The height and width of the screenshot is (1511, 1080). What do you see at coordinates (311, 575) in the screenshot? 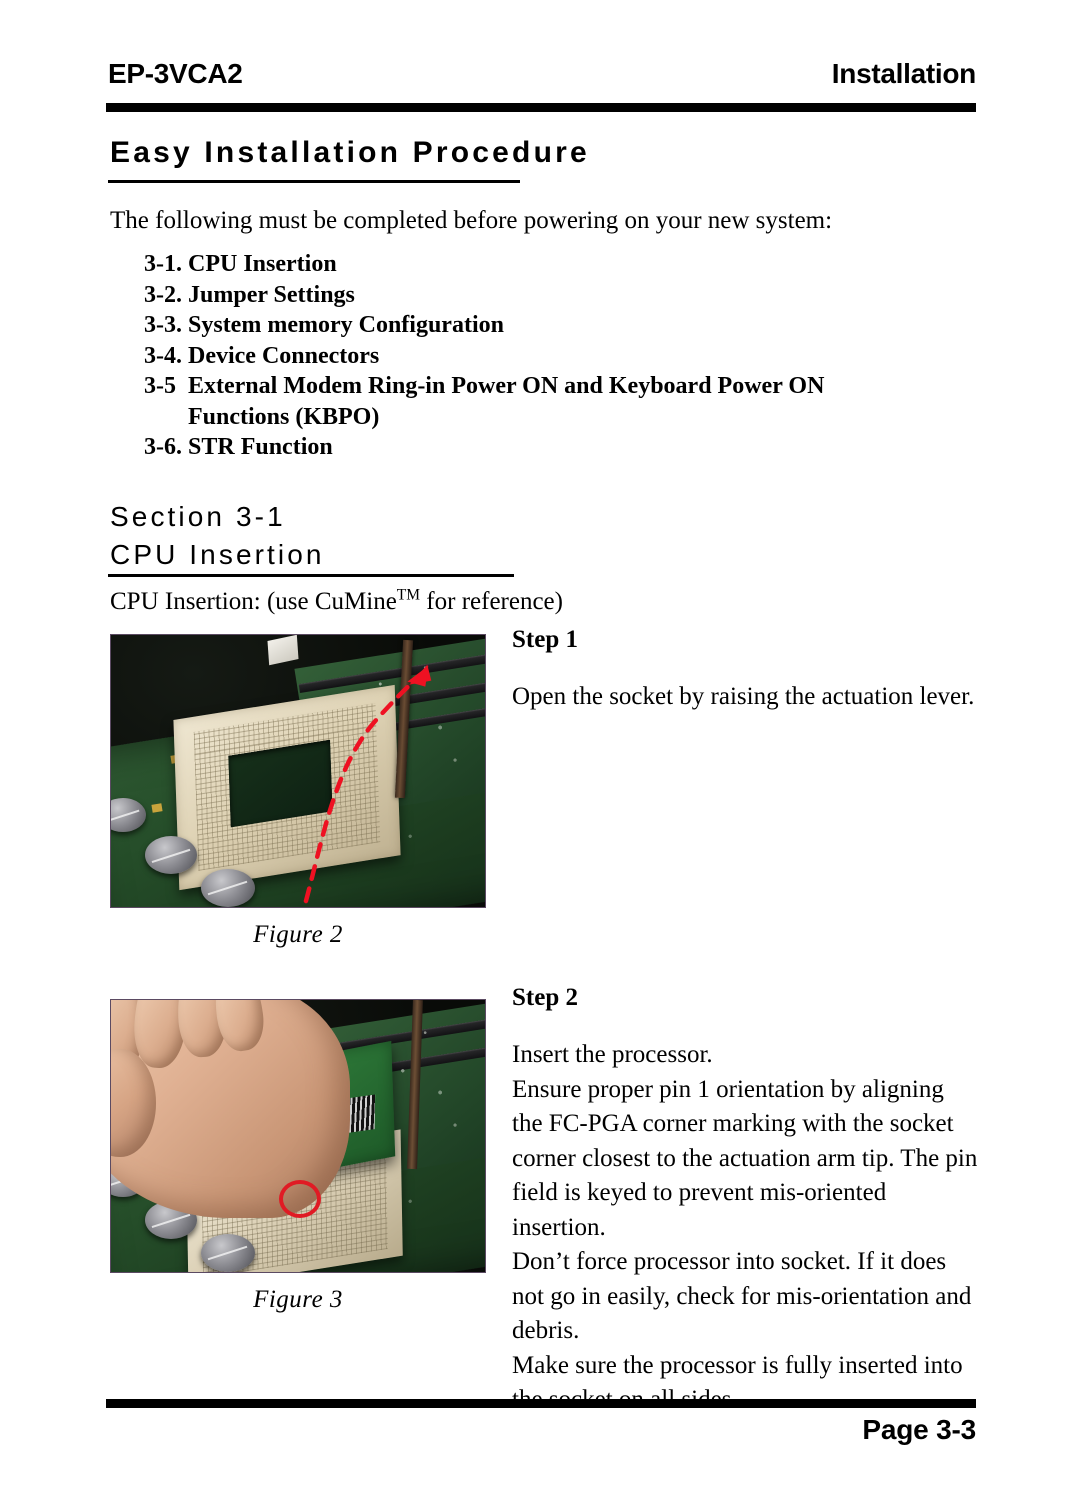
I see `section-heading-underline` at bounding box center [311, 575].